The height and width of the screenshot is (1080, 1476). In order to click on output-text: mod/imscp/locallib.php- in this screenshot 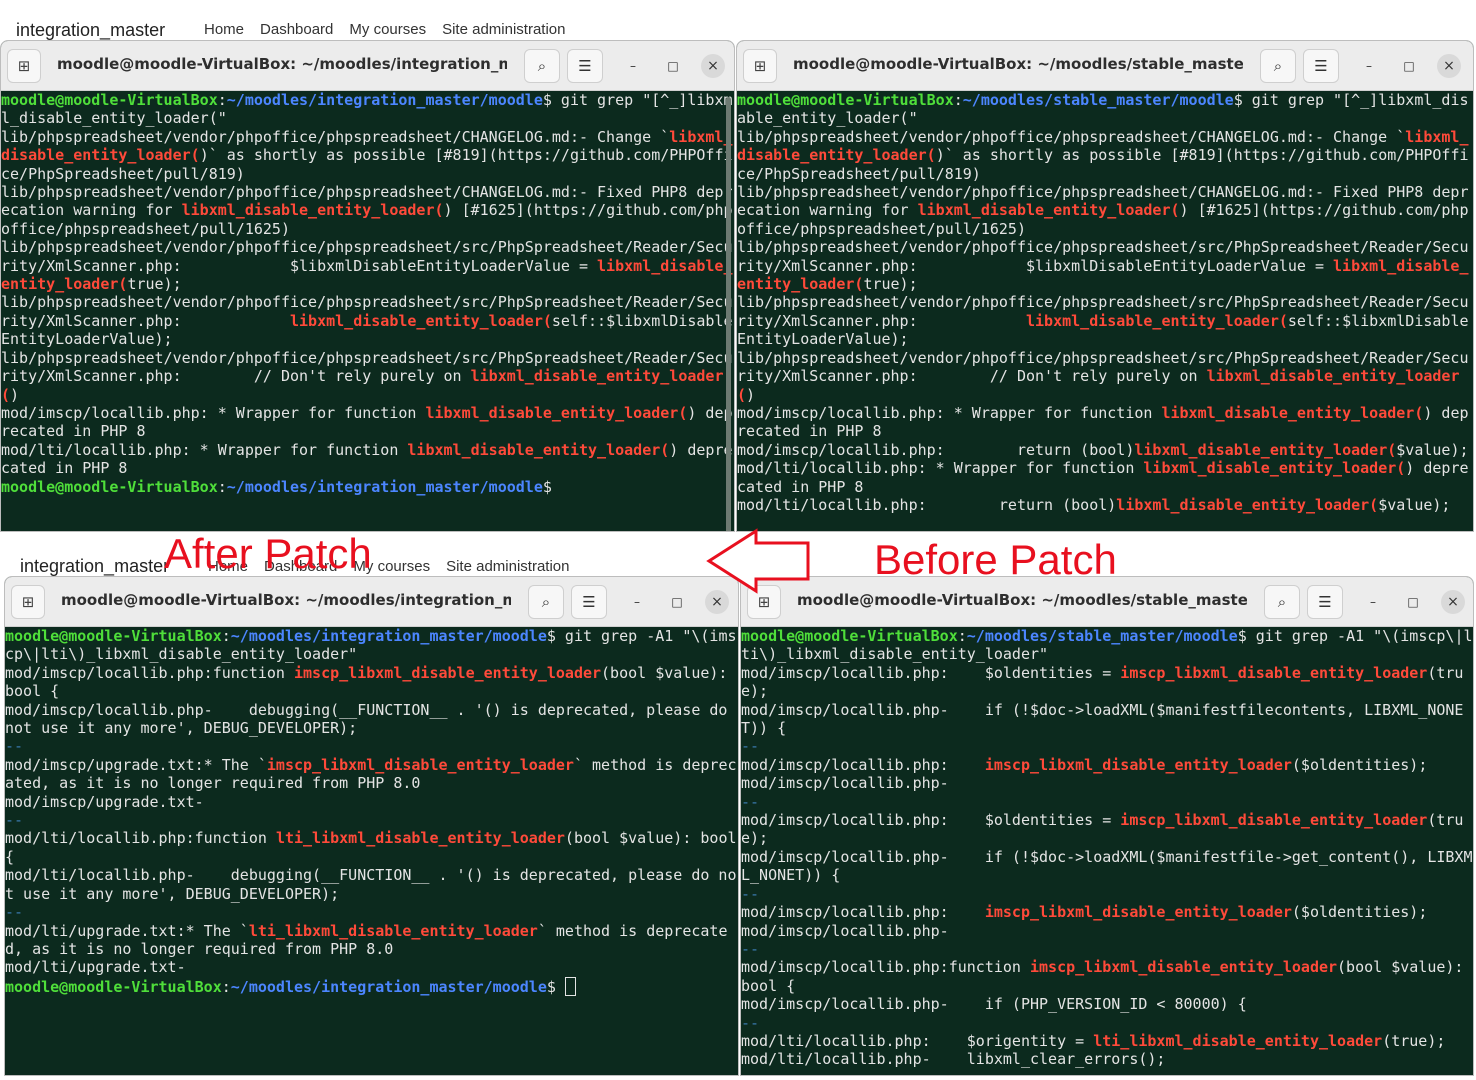, I will do `click(845, 930)`.